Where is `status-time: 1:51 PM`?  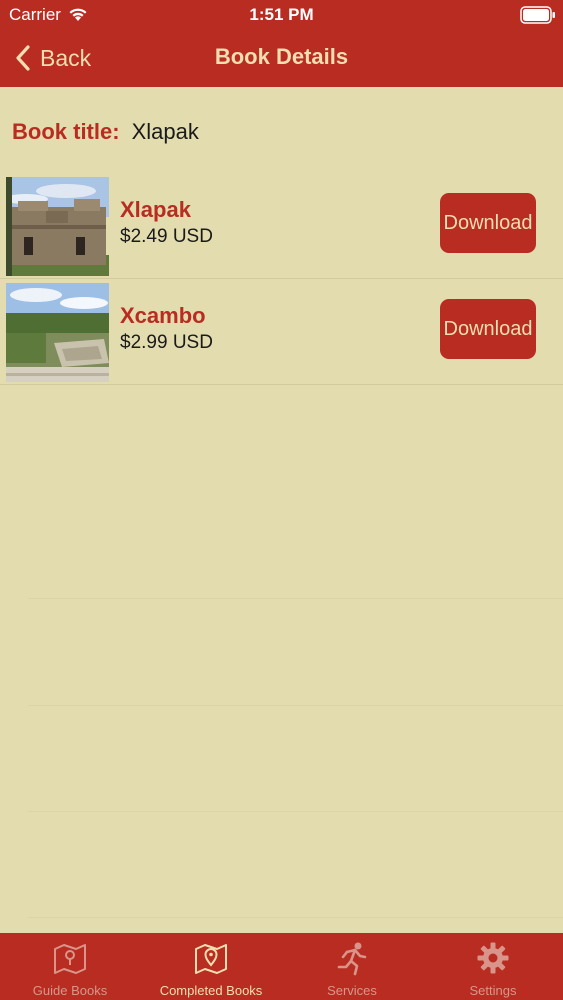 status-time: 1:51 PM is located at coordinates (281, 14).